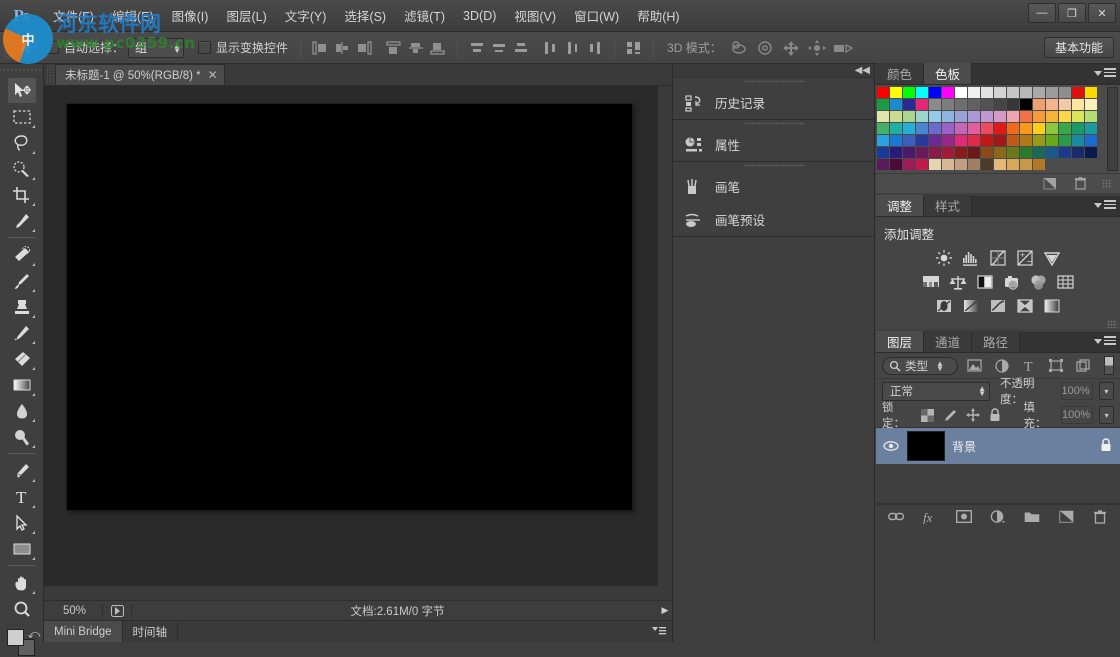 Image resolution: width=1120 pixels, height=657 pixels. What do you see at coordinates (1078, 47) in the screenshot?
I see `workspace-switcher-button: 基本功能` at bounding box center [1078, 47].